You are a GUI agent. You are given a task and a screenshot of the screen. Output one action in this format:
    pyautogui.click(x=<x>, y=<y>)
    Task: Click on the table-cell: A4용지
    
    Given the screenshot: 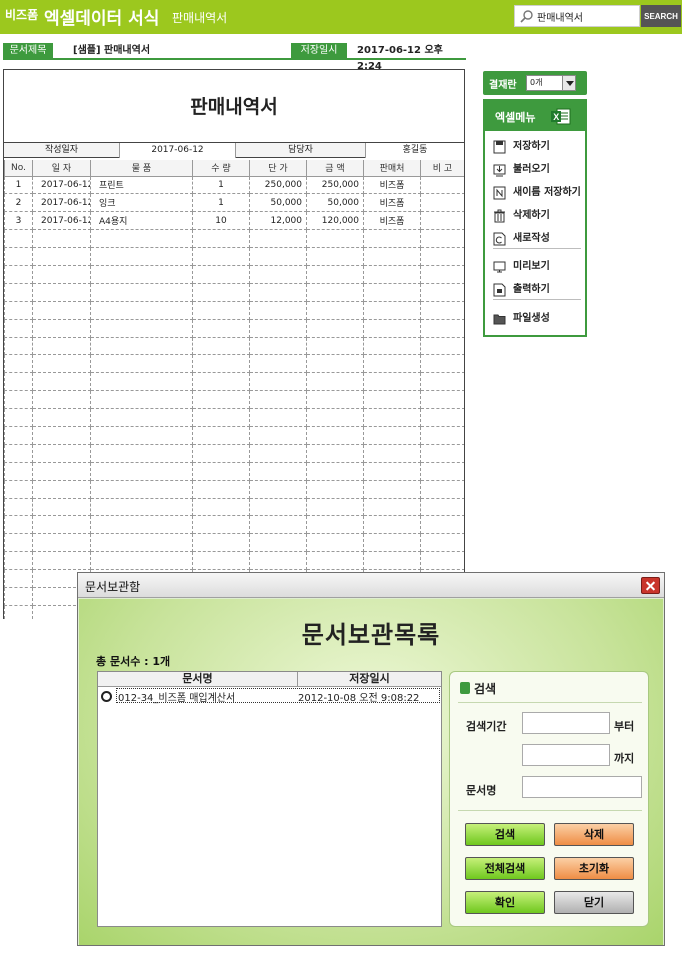 What is the action you would take?
    pyautogui.click(x=141, y=221)
    